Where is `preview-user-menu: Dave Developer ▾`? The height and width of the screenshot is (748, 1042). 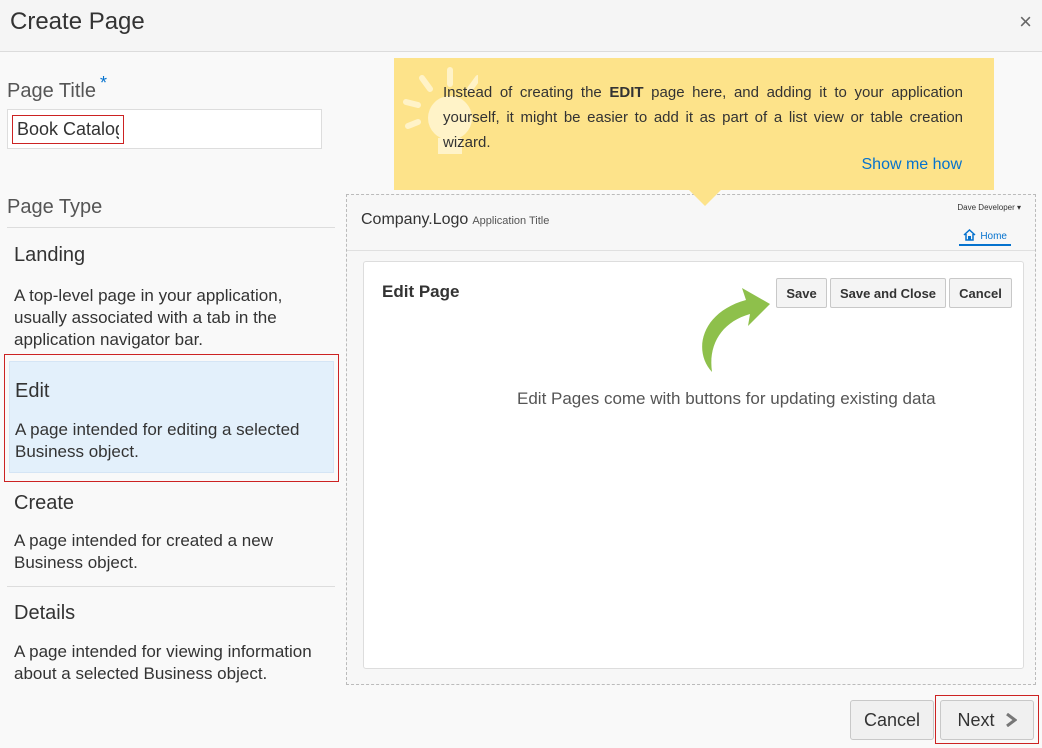 preview-user-menu: Dave Developer ▾ is located at coordinates (989, 207).